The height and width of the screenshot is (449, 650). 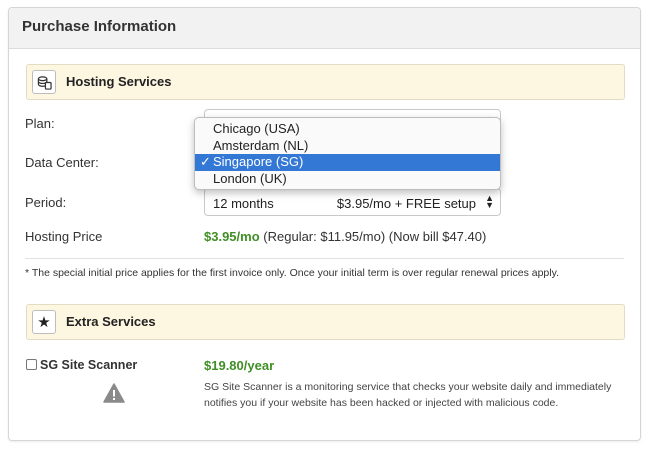 I want to click on hosting-services-header: Hosting Services, so click(x=325, y=82).